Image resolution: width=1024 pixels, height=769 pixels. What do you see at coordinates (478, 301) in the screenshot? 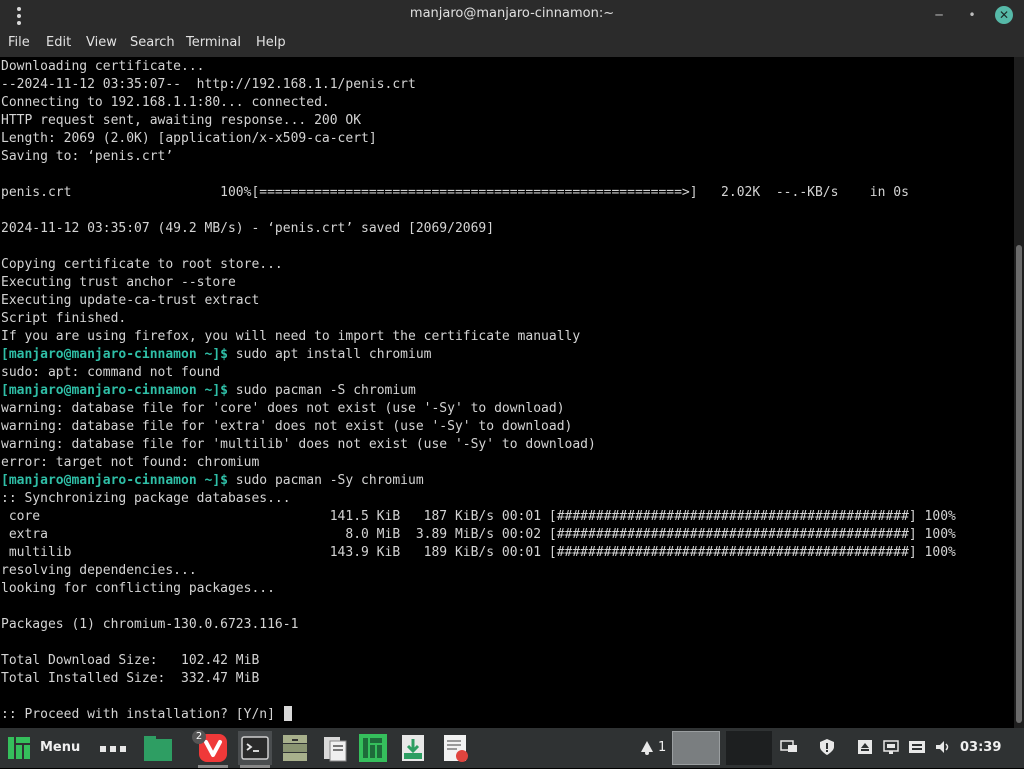
I see `terminal-line: Executing update-ca-trust extract` at bounding box center [478, 301].